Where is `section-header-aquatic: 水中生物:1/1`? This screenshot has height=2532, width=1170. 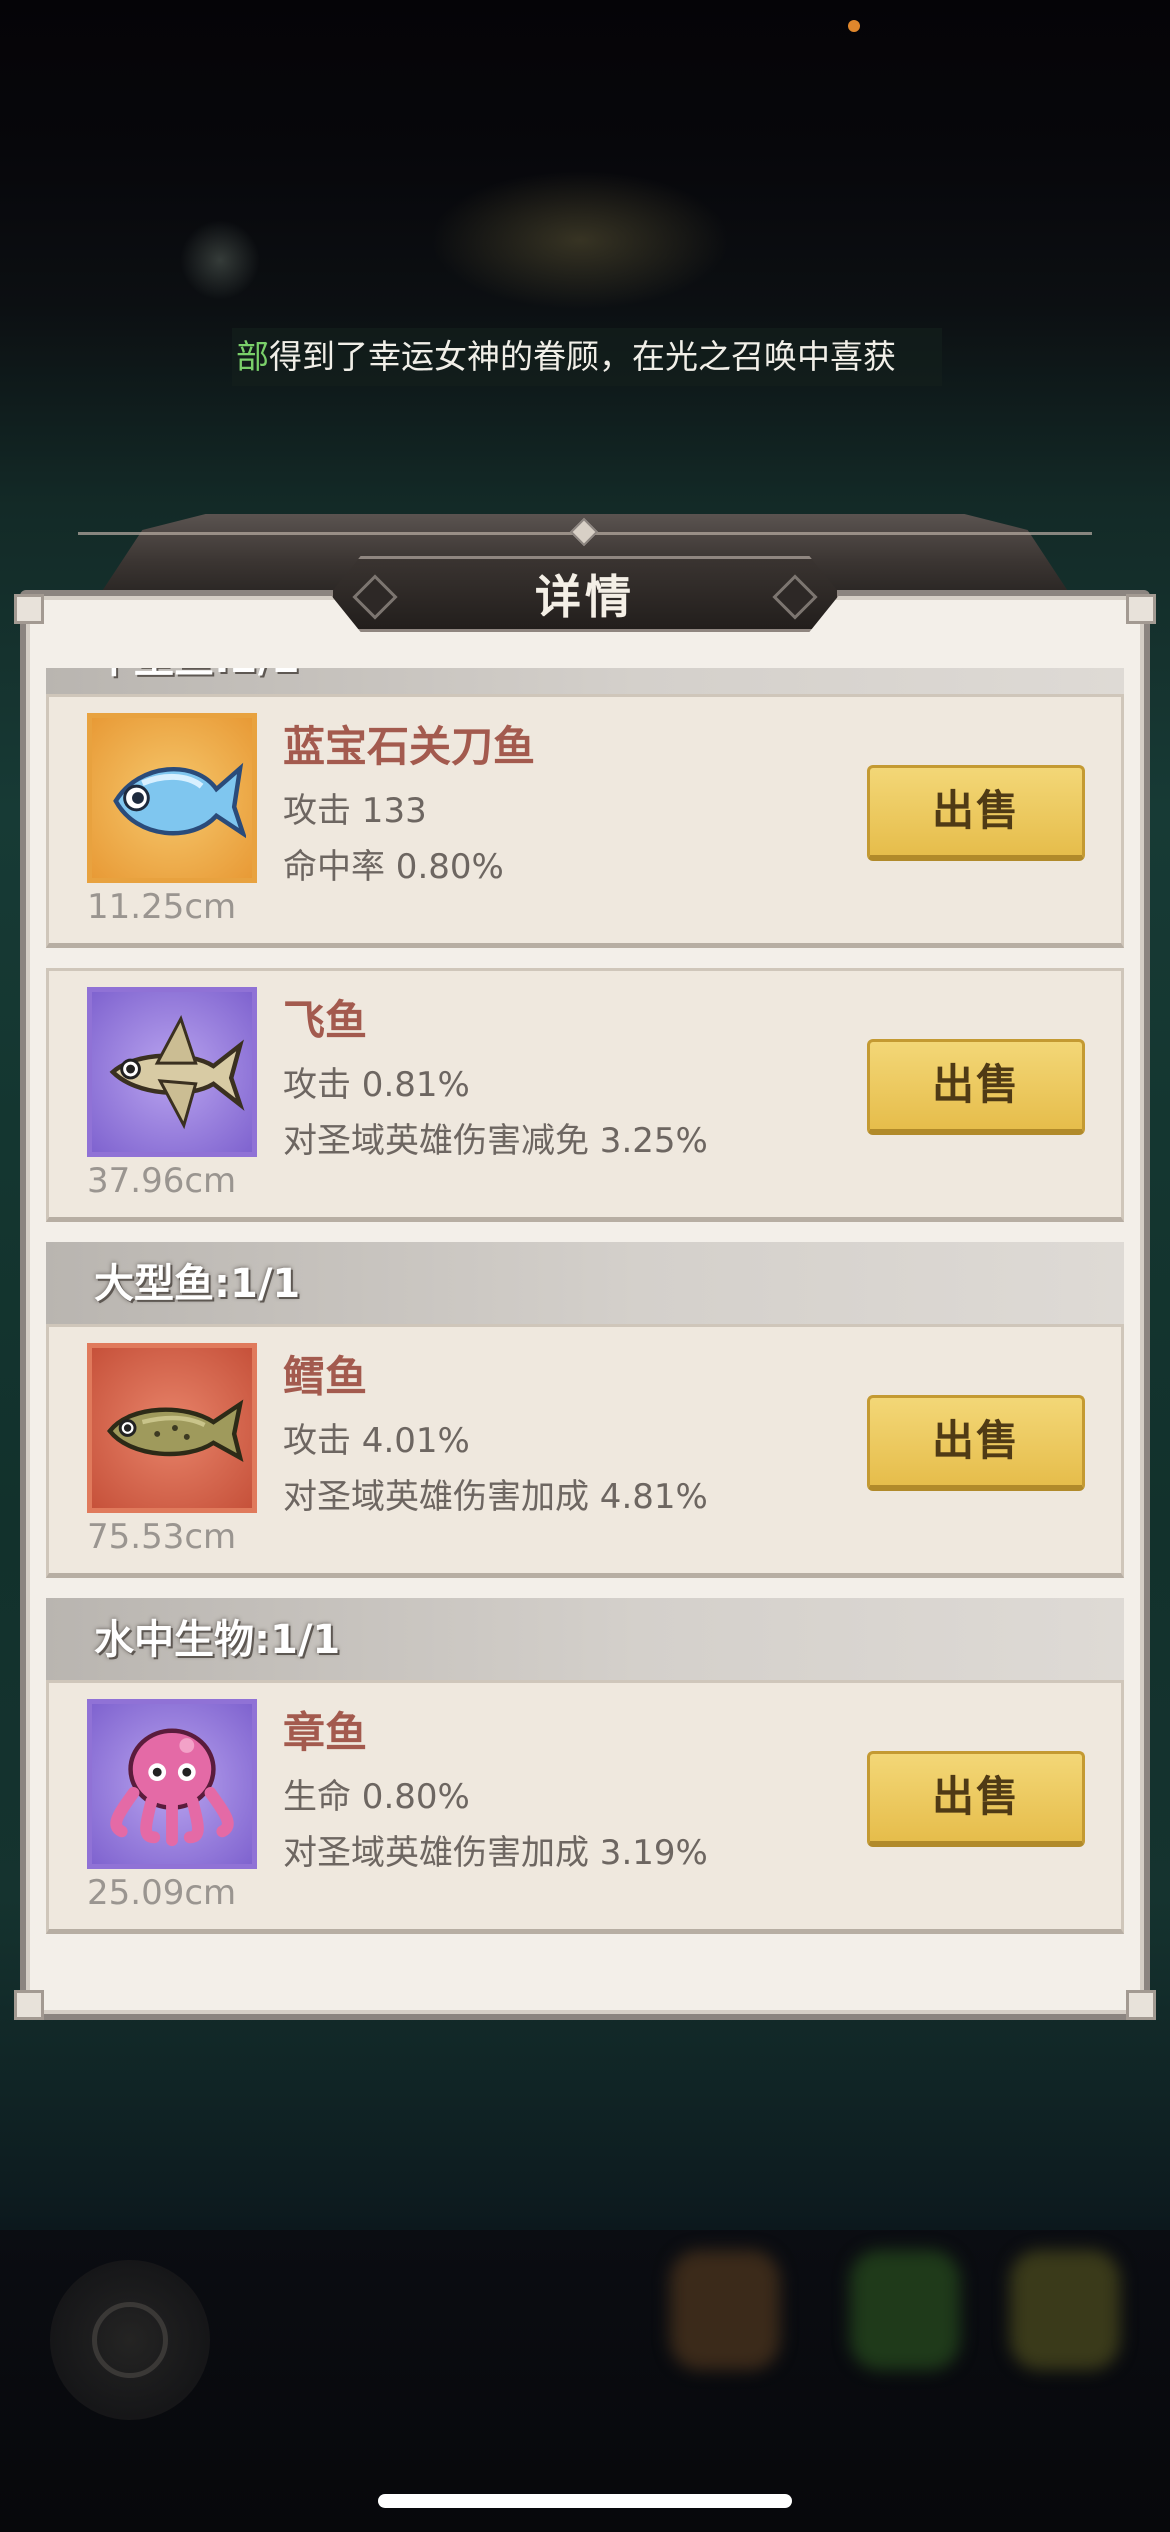
section-header-aquatic: 水中生物:1/1 is located at coordinates (585, 1640).